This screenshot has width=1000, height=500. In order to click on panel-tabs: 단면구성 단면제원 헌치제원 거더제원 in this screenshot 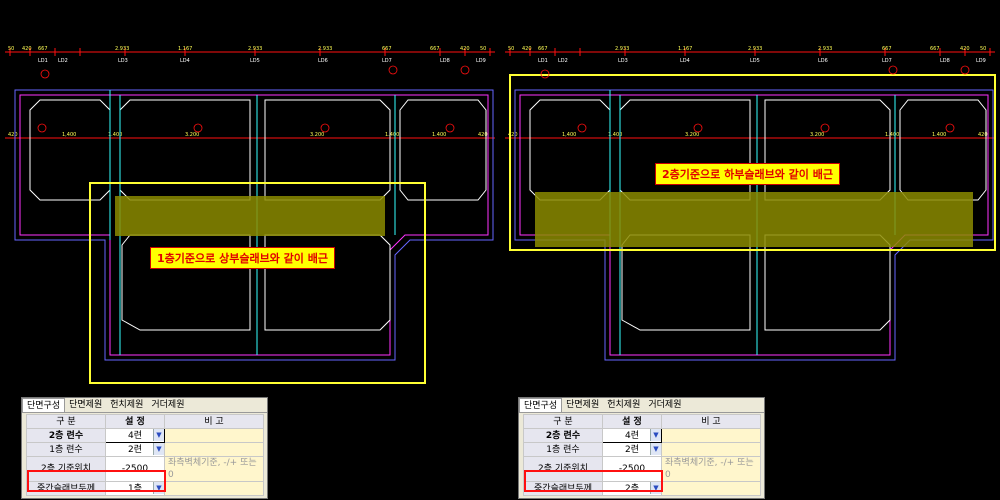, I will do `click(641, 405)`.